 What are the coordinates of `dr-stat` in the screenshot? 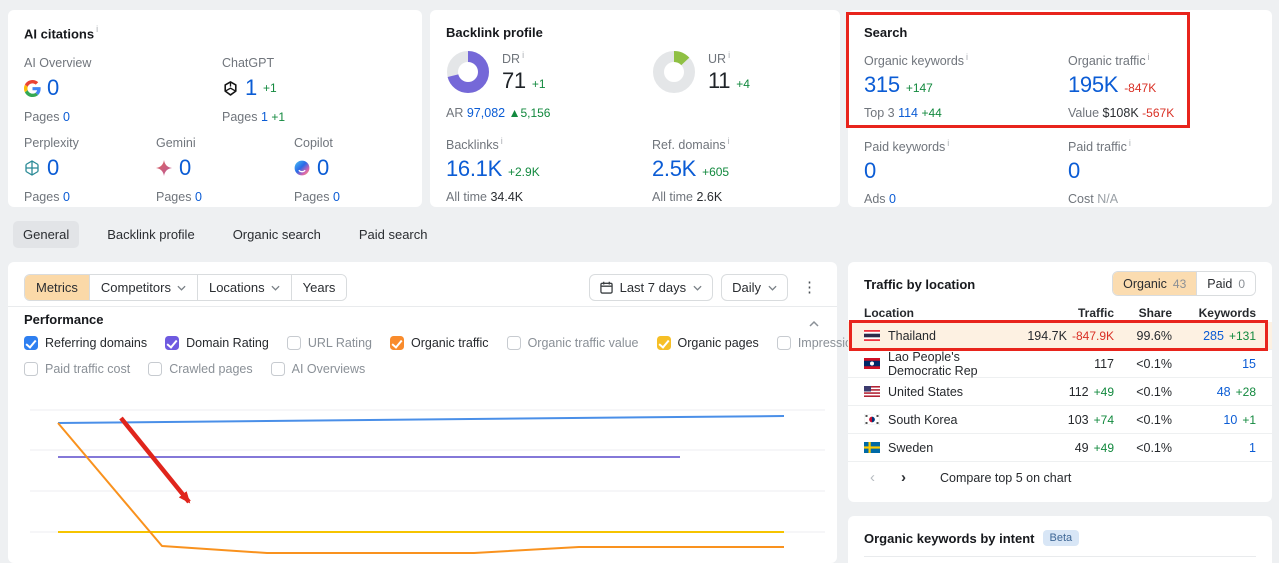 It's located at (468, 74).